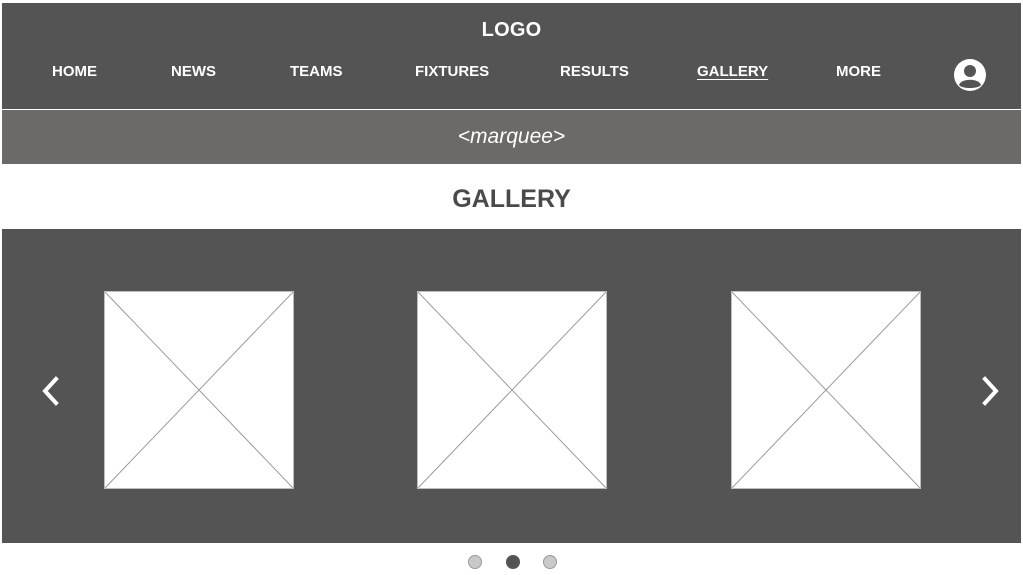 Image resolution: width=1023 pixels, height=575 pixels. I want to click on chevron-right-icon, so click(990, 391).